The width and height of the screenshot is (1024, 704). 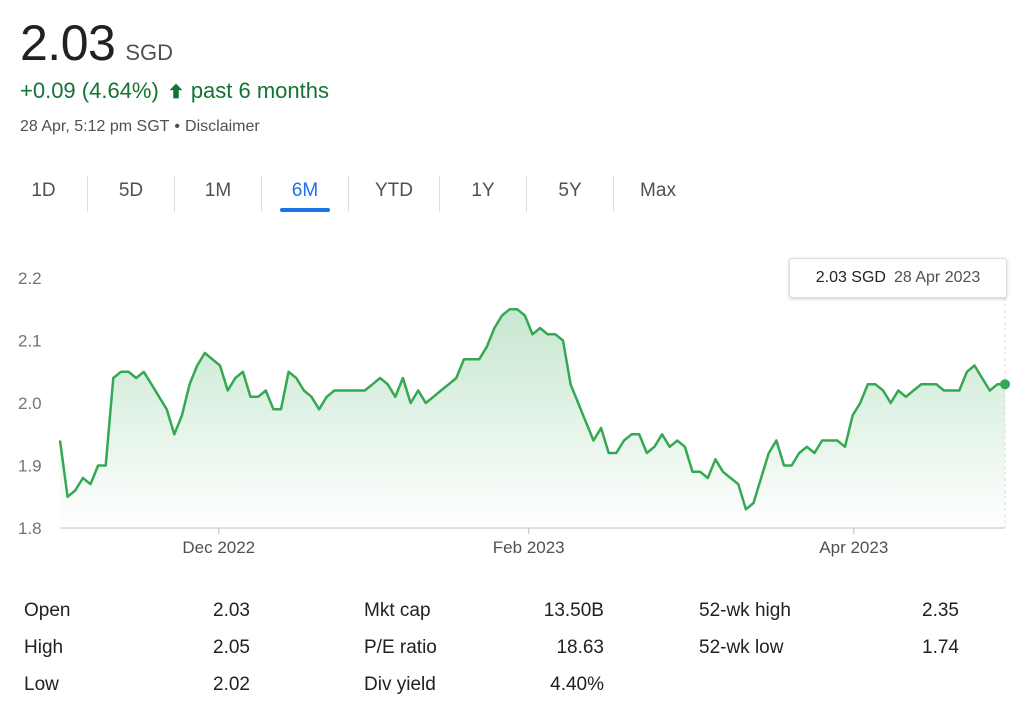 What do you see at coordinates (30, 341) in the screenshot?
I see `y-tick-label: 2.1` at bounding box center [30, 341].